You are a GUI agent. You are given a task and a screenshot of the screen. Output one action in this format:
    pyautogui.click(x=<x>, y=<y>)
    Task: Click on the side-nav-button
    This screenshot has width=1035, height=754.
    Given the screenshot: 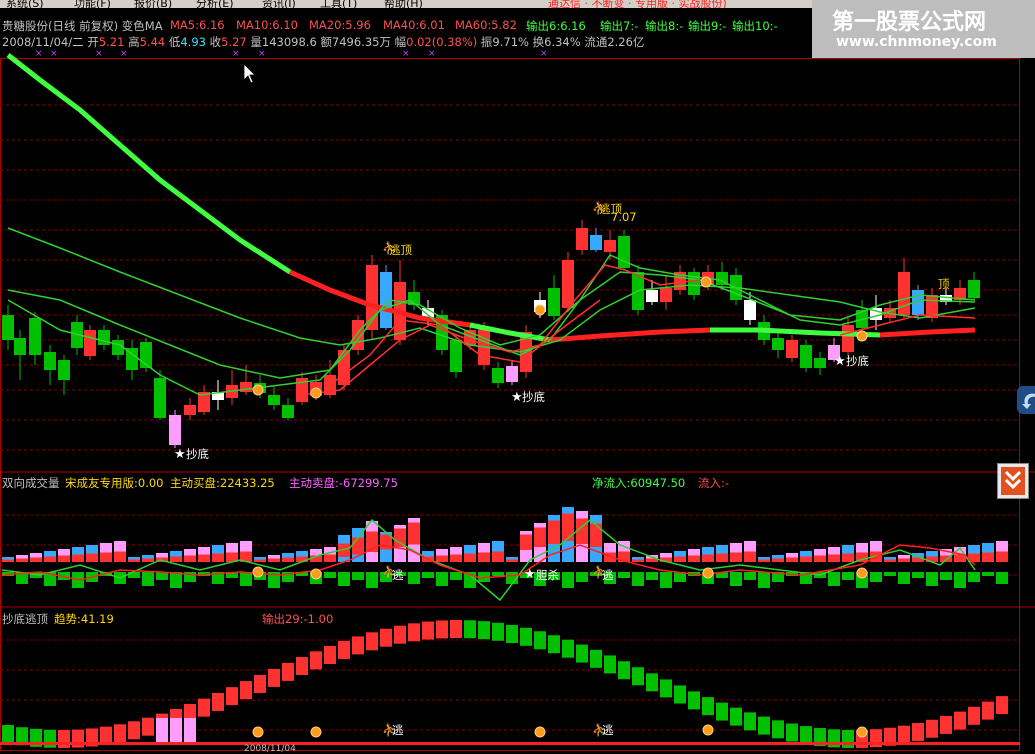 What is the action you would take?
    pyautogui.click(x=1026, y=400)
    